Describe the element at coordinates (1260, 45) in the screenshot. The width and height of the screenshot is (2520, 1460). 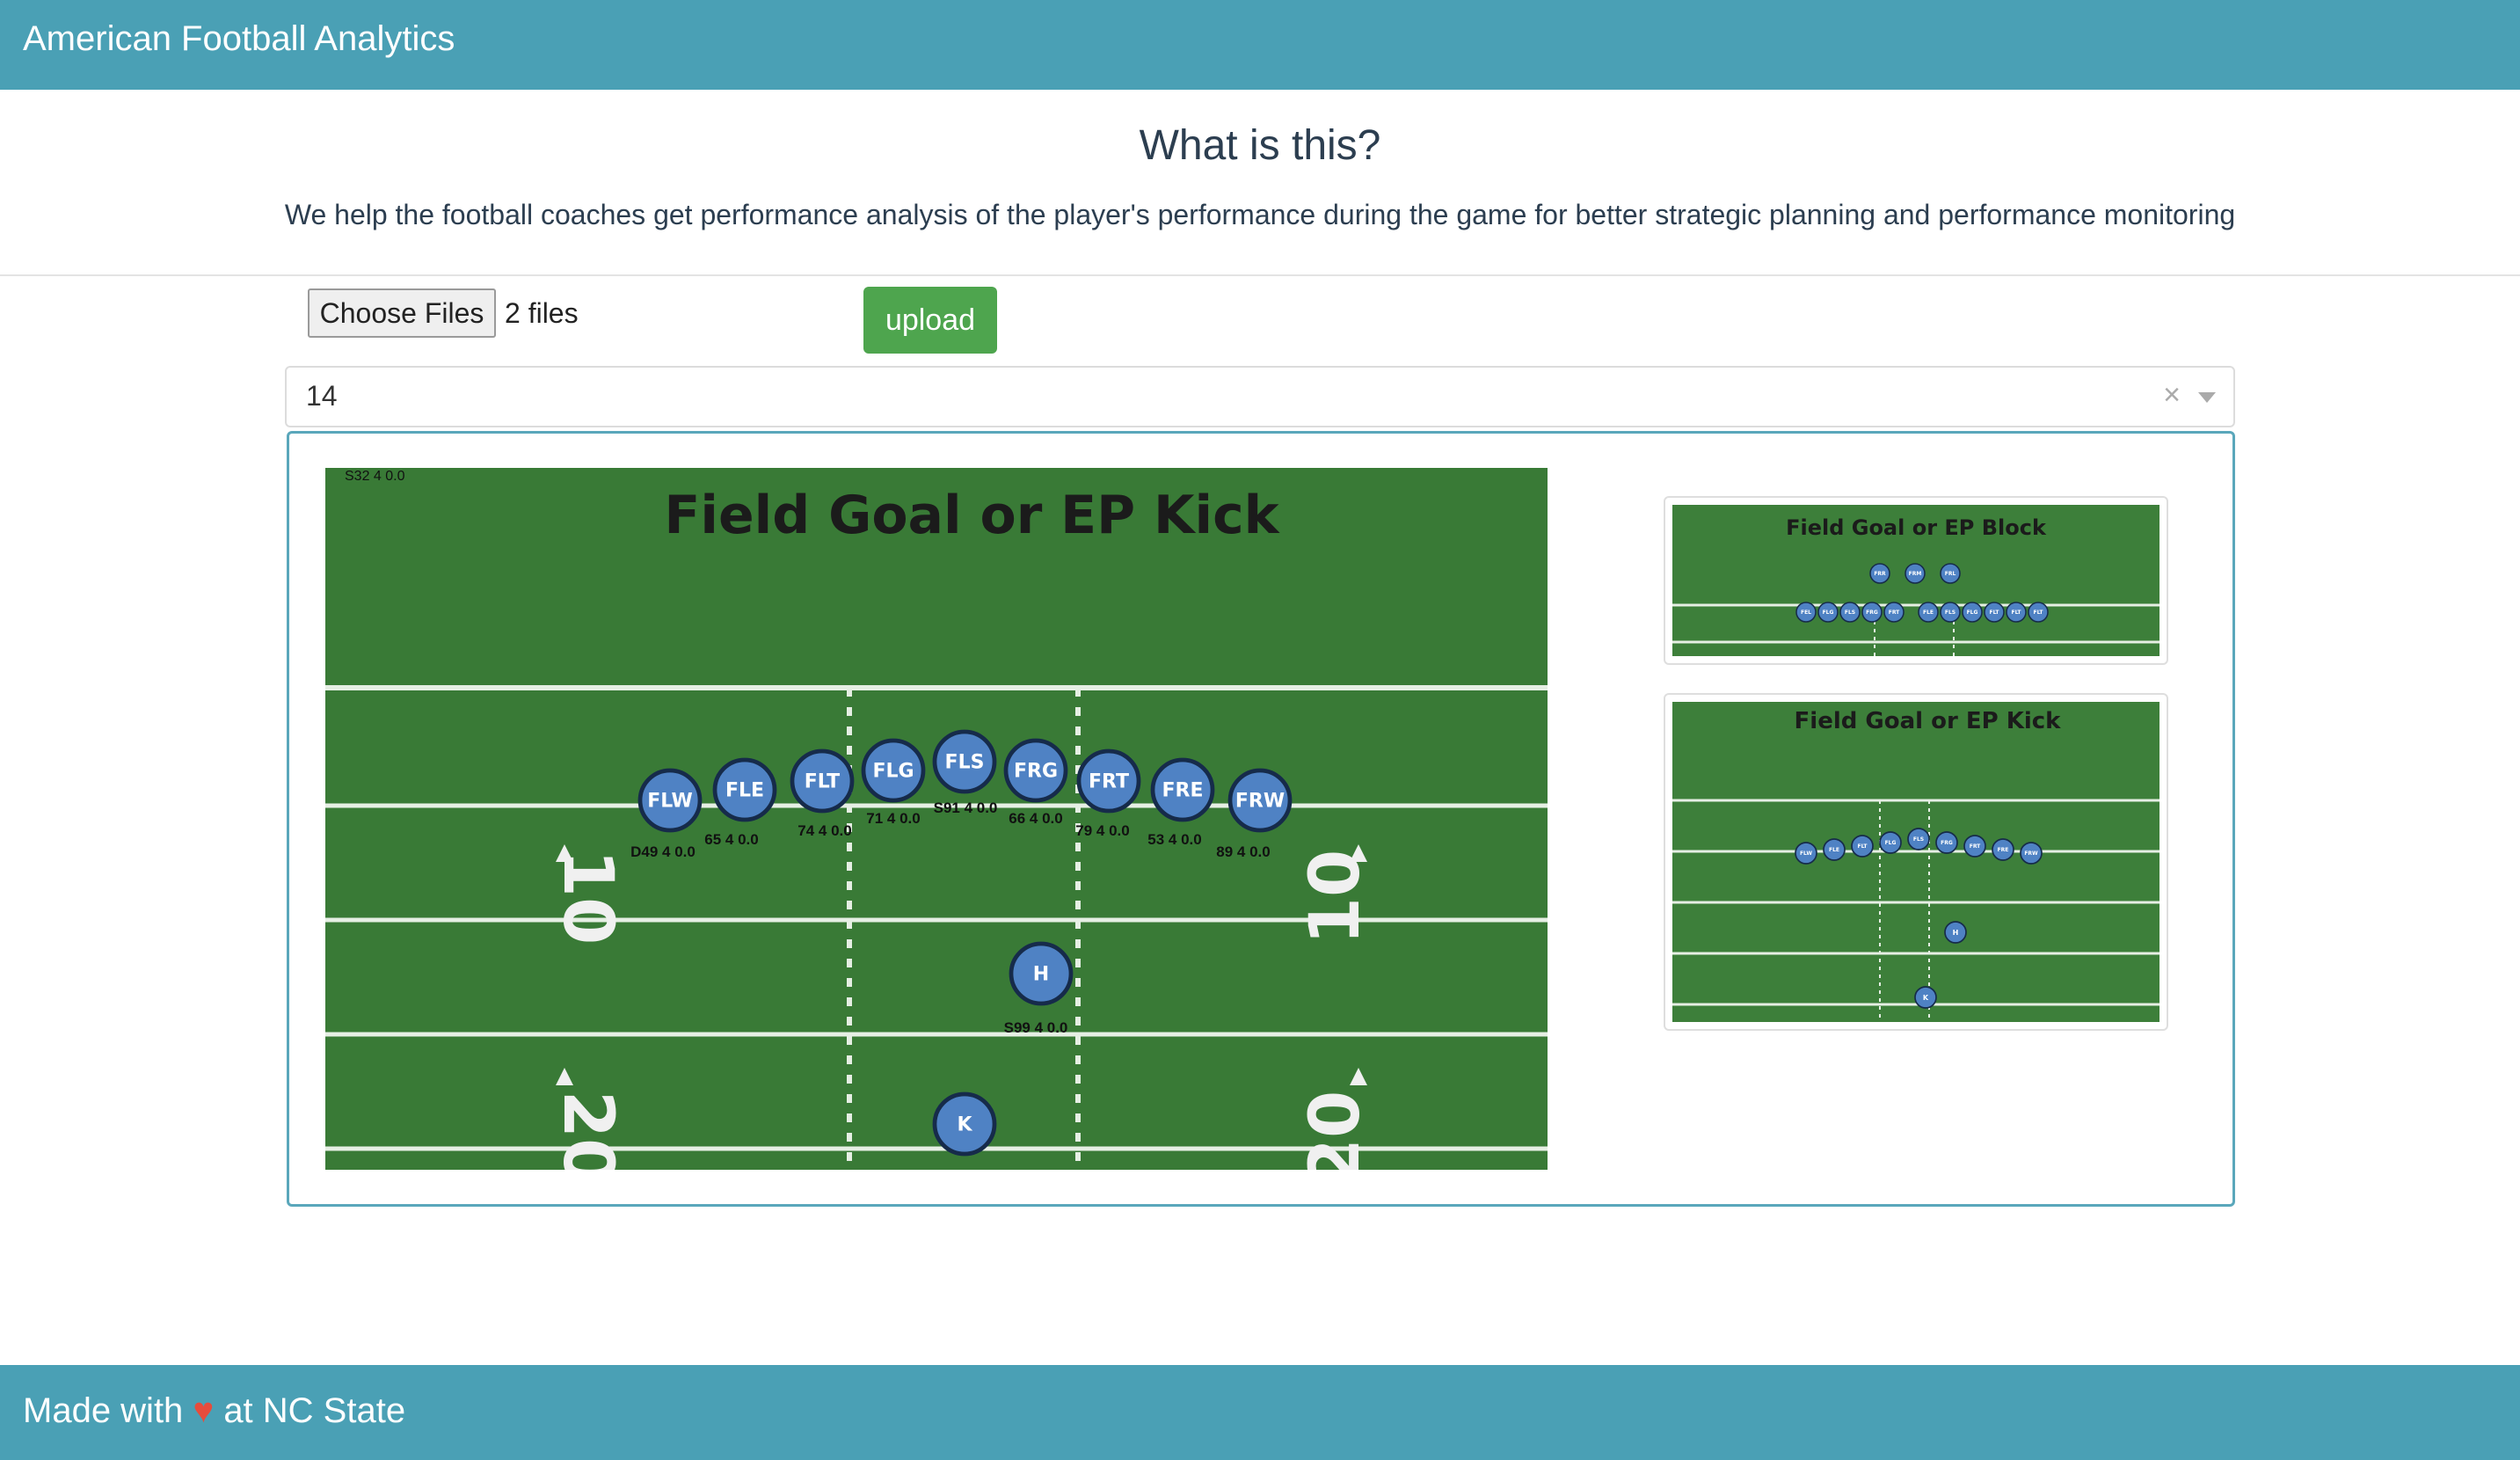
I see `top-navbar: American Football Analytics` at that location.